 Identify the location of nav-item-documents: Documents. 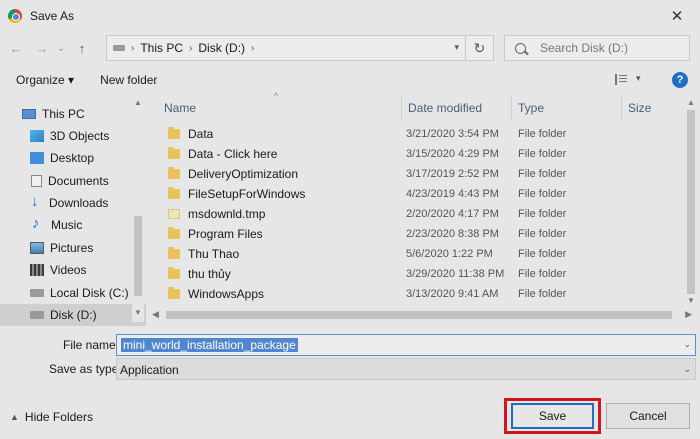
(72, 181).